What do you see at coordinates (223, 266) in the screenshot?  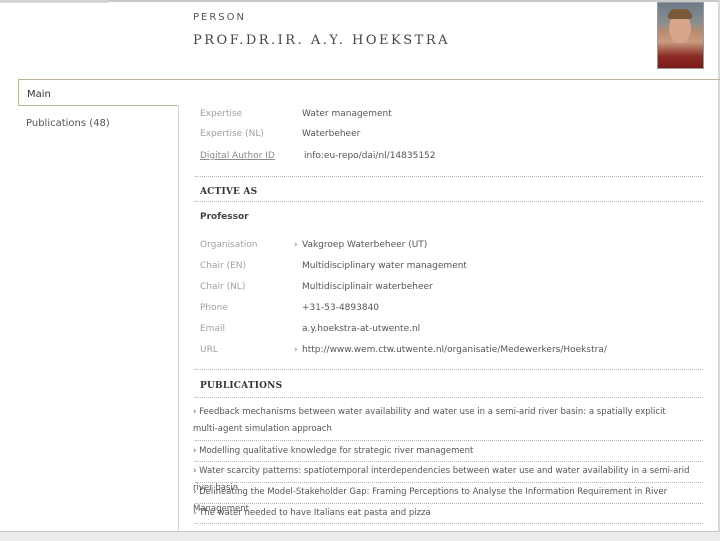 I see `chair-en-label: Chair (EN)` at bounding box center [223, 266].